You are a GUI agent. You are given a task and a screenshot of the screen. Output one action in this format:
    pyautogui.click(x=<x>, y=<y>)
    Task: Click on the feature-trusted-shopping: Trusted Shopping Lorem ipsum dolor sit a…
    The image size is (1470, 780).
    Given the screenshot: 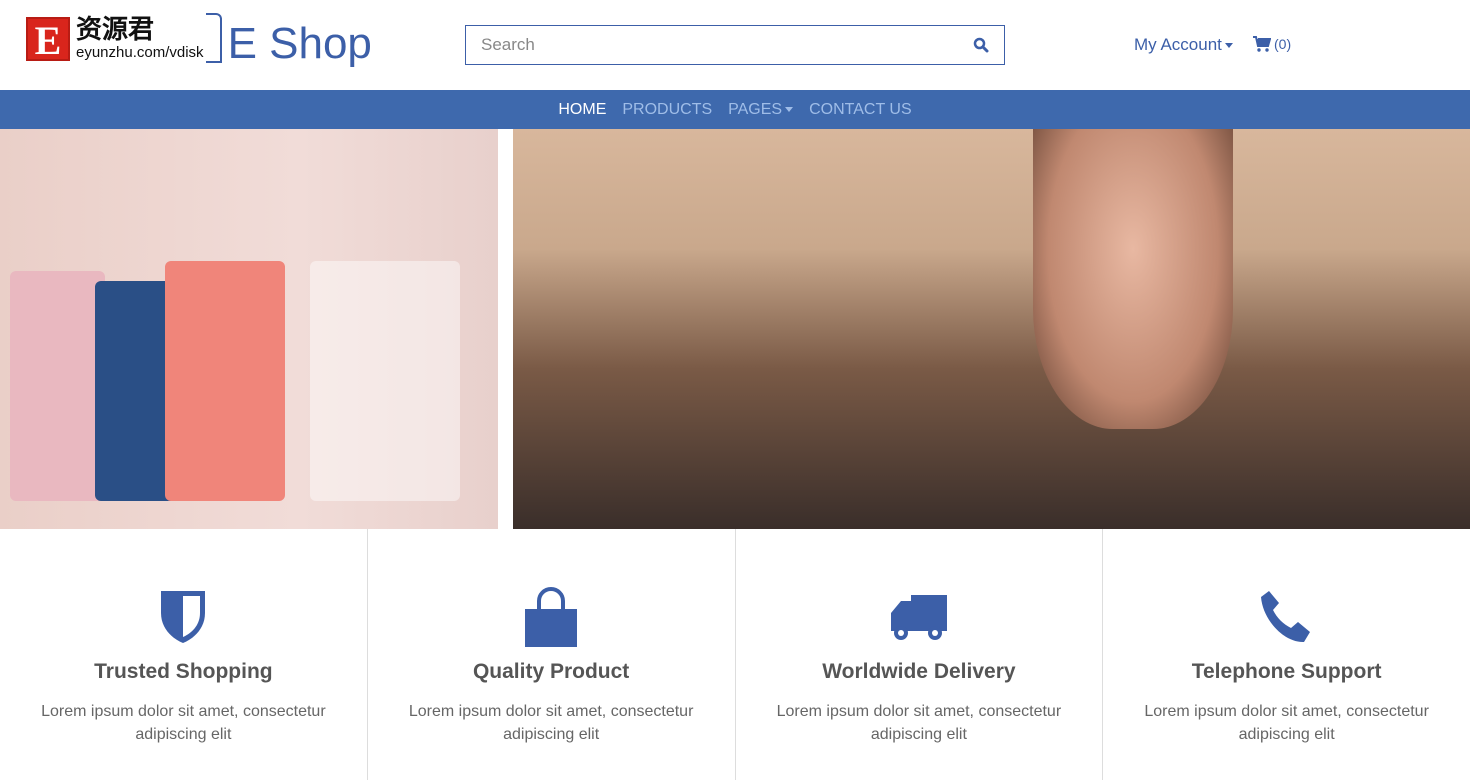 What is the action you would take?
    pyautogui.click(x=184, y=654)
    